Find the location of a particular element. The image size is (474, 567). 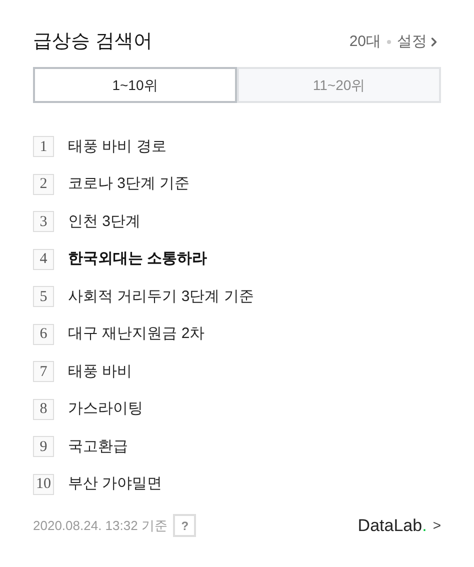

rank-number: 5 is located at coordinates (43, 297).